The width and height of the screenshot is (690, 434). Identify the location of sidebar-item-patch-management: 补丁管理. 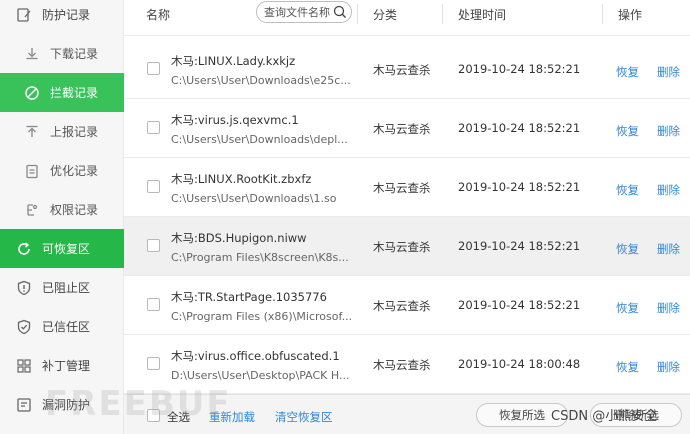
(62, 365).